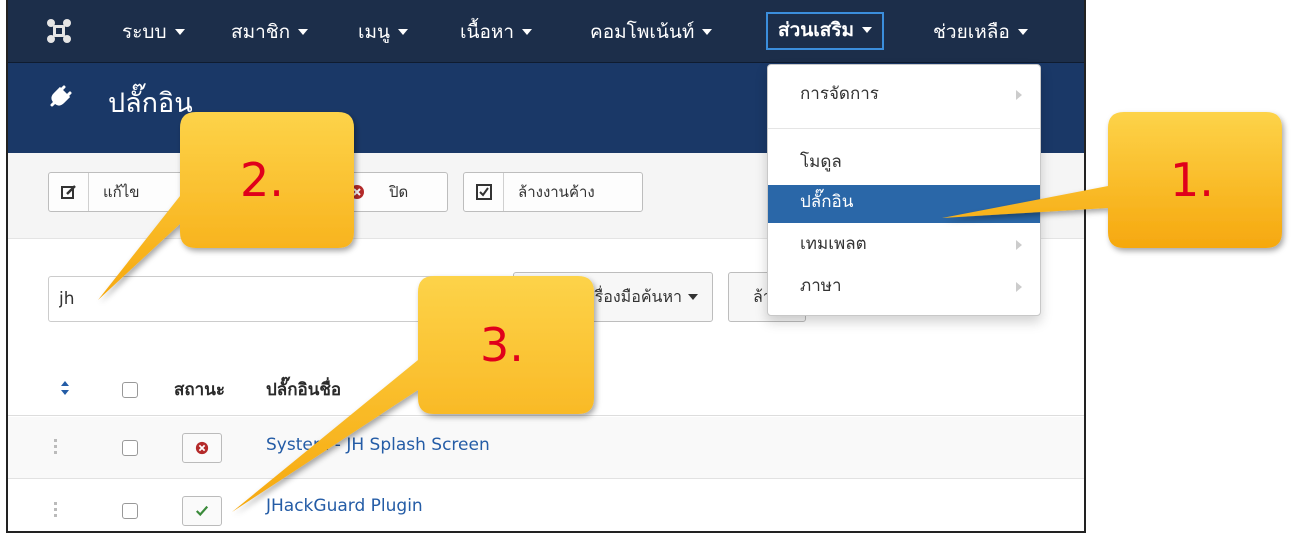 Image resolution: width=1292 pixels, height=533 pixels. I want to click on checkbox-check-icon, so click(484, 192).